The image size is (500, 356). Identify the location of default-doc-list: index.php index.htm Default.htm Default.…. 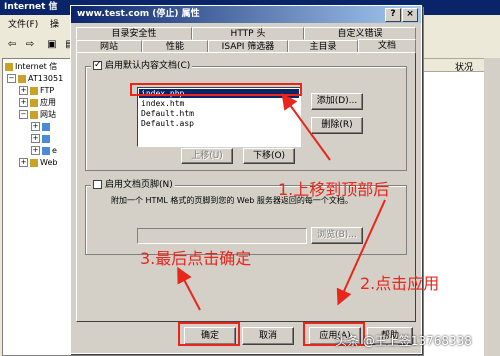
(219, 117).